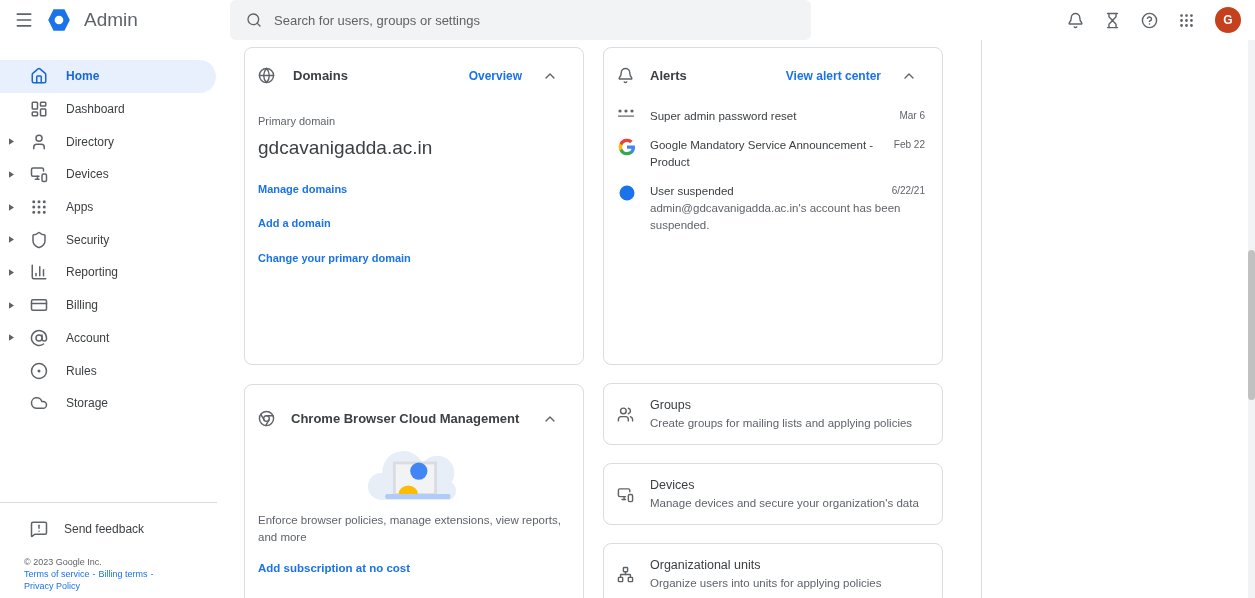  What do you see at coordinates (908, 190) in the screenshot?
I see `alert-date: 6/22/21` at bounding box center [908, 190].